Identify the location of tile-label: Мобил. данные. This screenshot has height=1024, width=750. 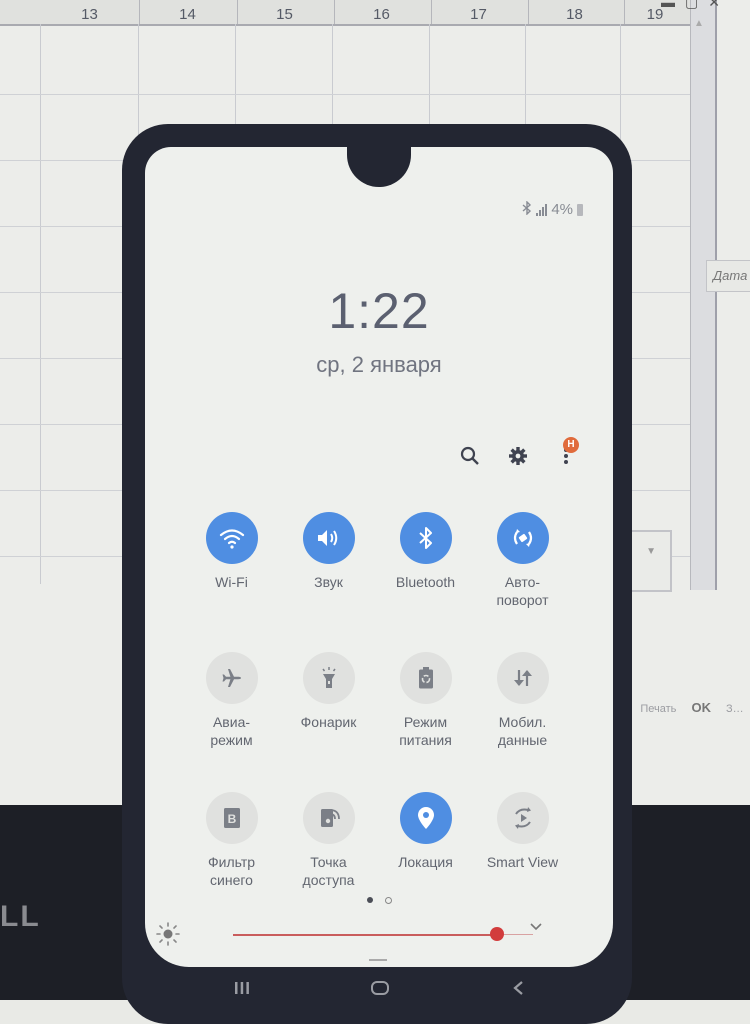
(522, 731).